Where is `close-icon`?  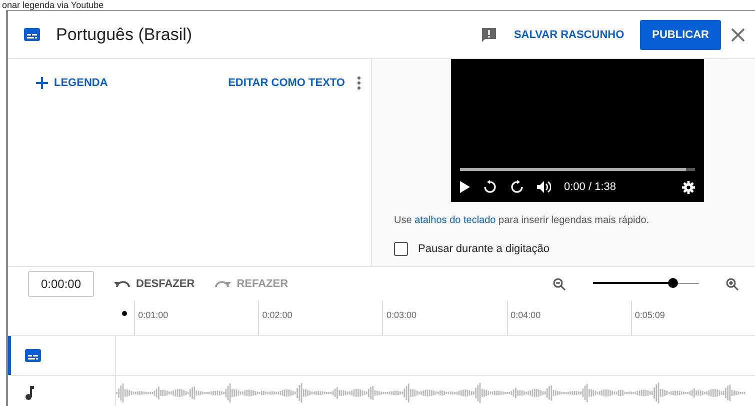 close-icon is located at coordinates (738, 35).